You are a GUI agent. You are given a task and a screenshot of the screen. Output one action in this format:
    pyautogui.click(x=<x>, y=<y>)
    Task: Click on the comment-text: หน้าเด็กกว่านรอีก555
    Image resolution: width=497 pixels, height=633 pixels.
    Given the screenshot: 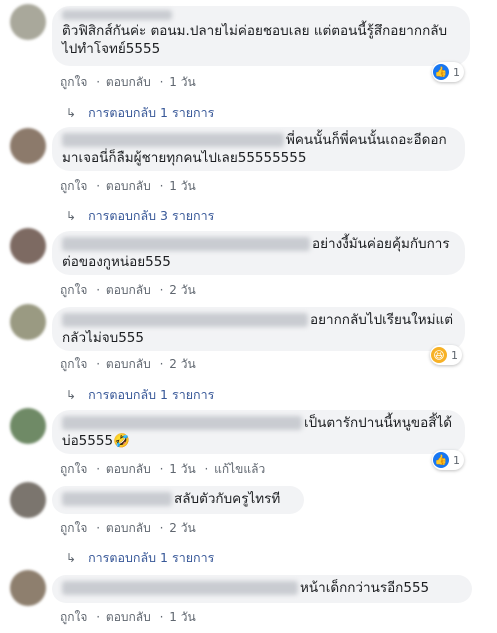 What is the action you would take?
    pyautogui.click(x=261, y=588)
    